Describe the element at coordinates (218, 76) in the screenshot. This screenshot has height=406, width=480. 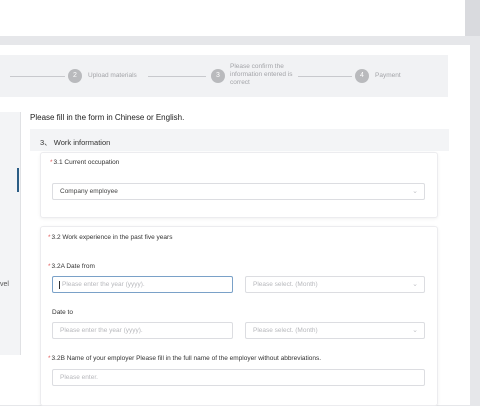
I see `step-3-circle: 3` at that location.